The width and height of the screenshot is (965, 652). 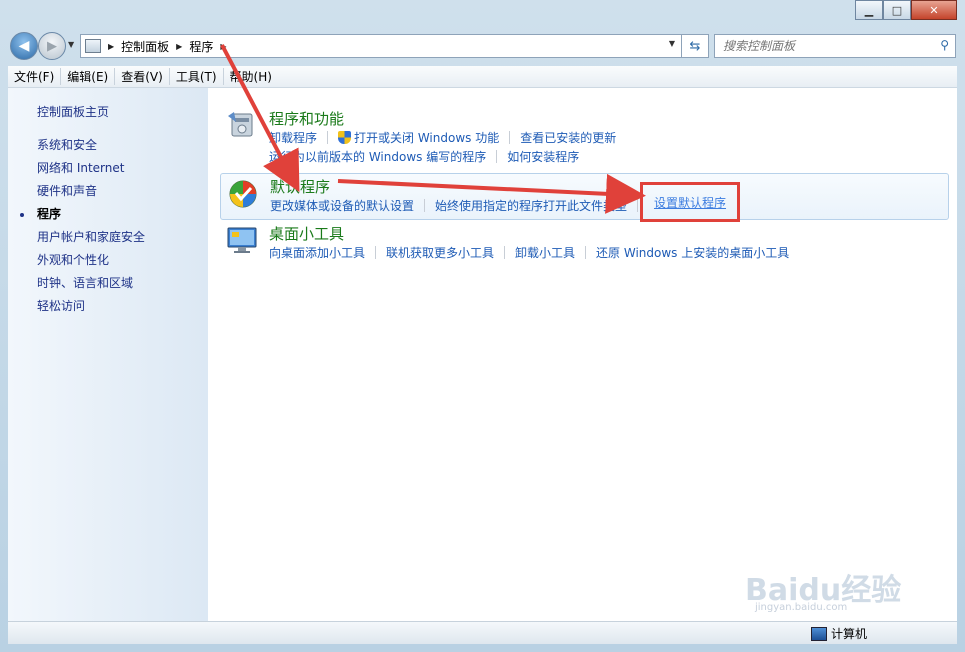 I want to click on category-links-row: 卸载程序 打开或关闭 Windows 功能 查看已安装的更新, so click(x=442, y=137).